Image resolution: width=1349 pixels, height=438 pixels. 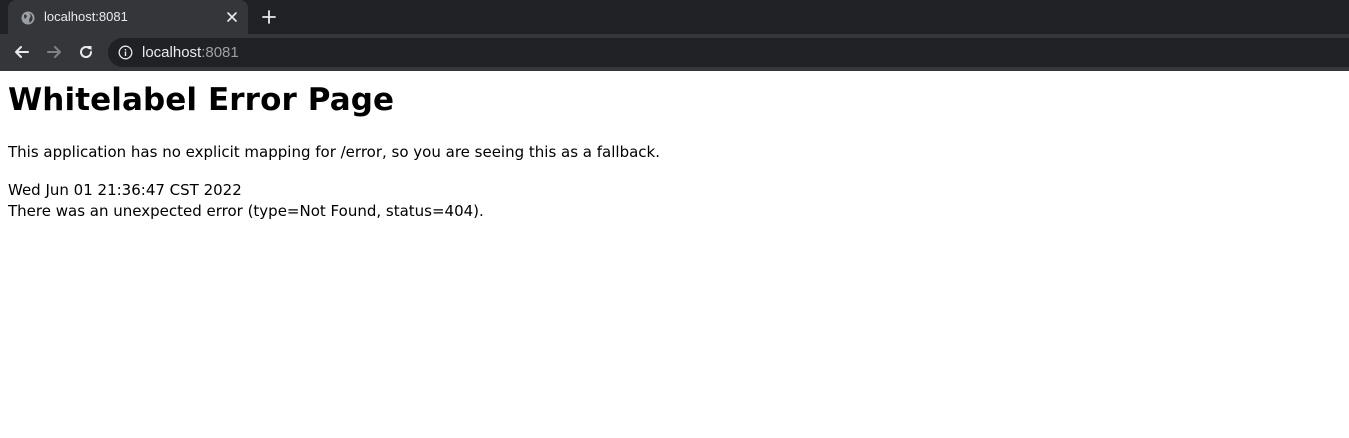 What do you see at coordinates (201, 100) in the screenshot?
I see `page-title: Whitelabel Error Page` at bounding box center [201, 100].